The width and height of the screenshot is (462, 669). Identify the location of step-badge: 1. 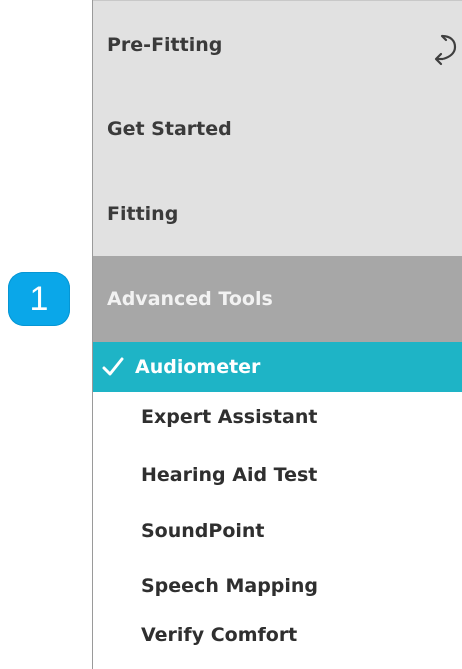
(39, 299).